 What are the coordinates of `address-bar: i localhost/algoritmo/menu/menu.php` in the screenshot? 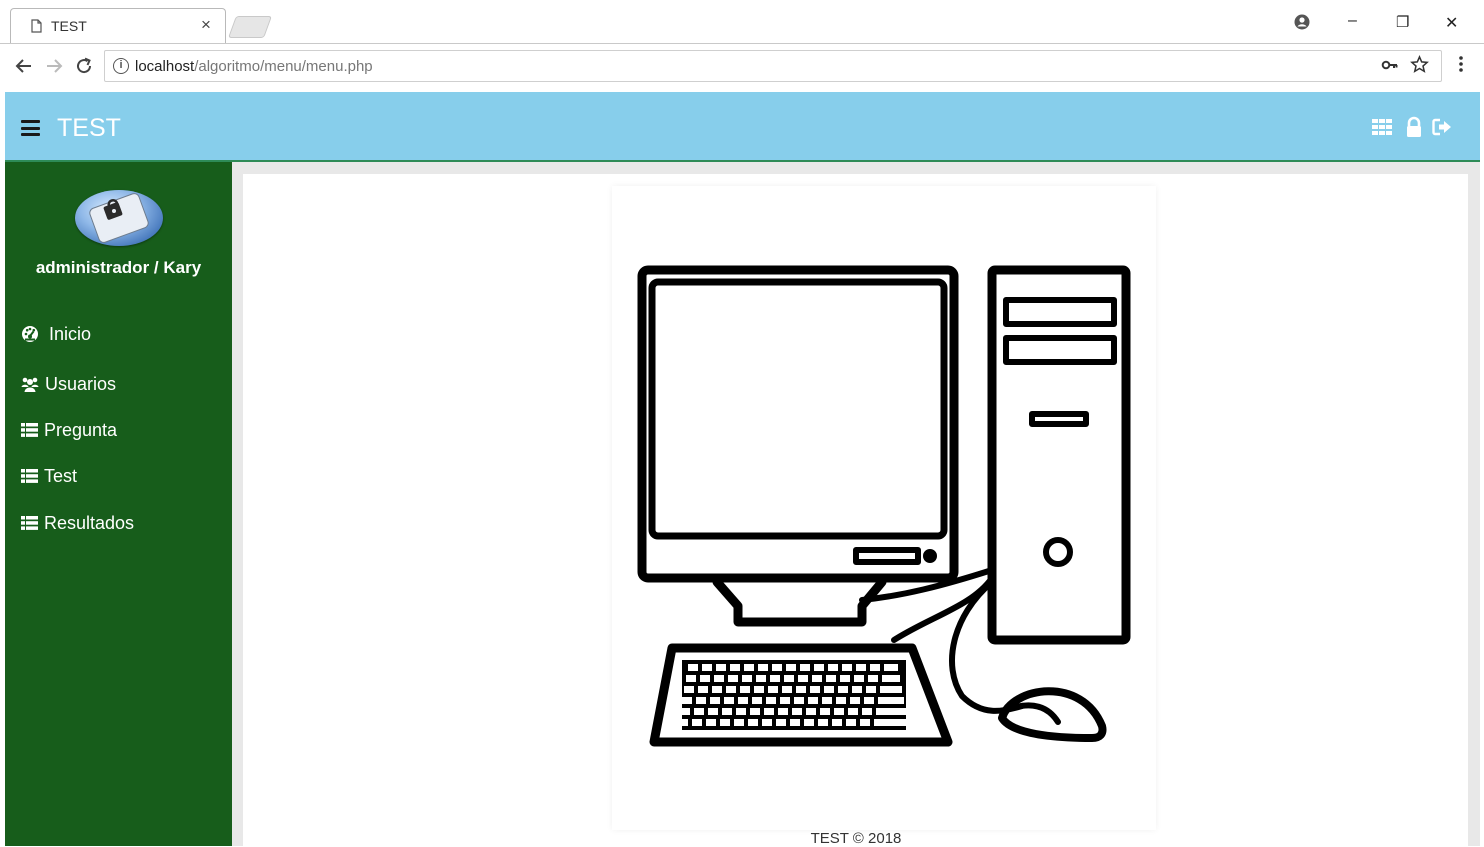 It's located at (773, 66).